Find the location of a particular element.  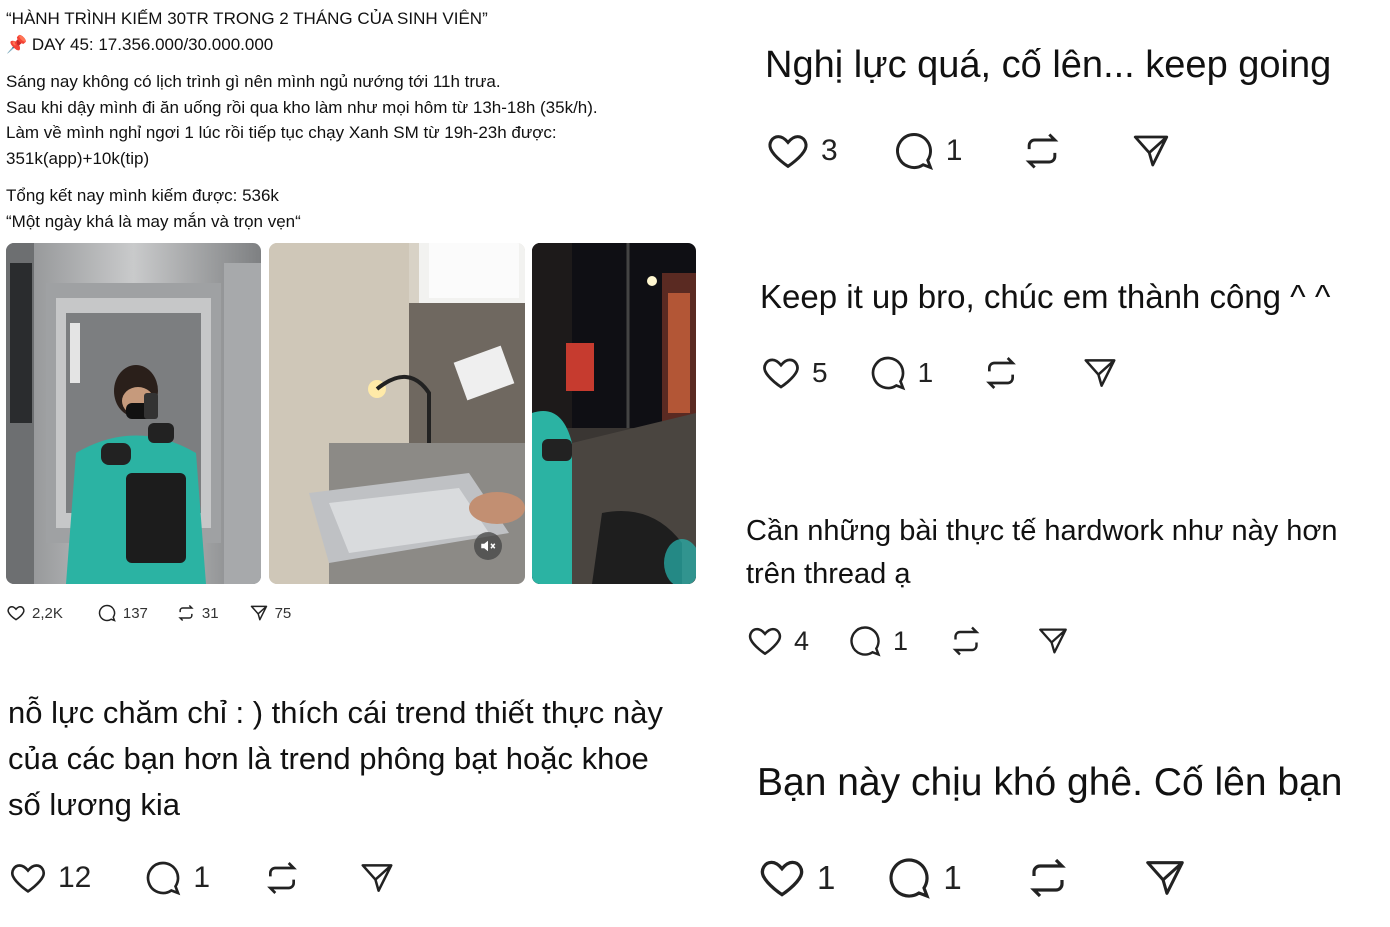

like-count: 12 is located at coordinates (75, 877).